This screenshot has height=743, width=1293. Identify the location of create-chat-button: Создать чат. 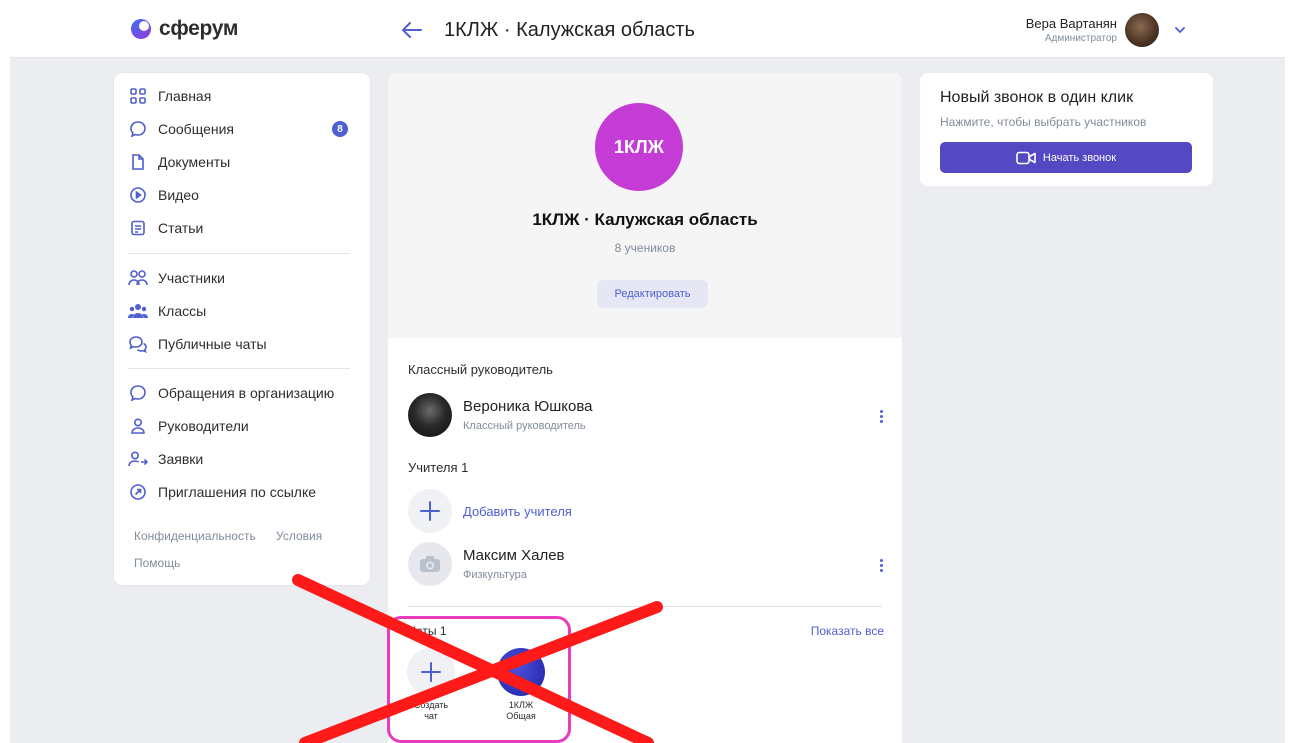
(431, 685).